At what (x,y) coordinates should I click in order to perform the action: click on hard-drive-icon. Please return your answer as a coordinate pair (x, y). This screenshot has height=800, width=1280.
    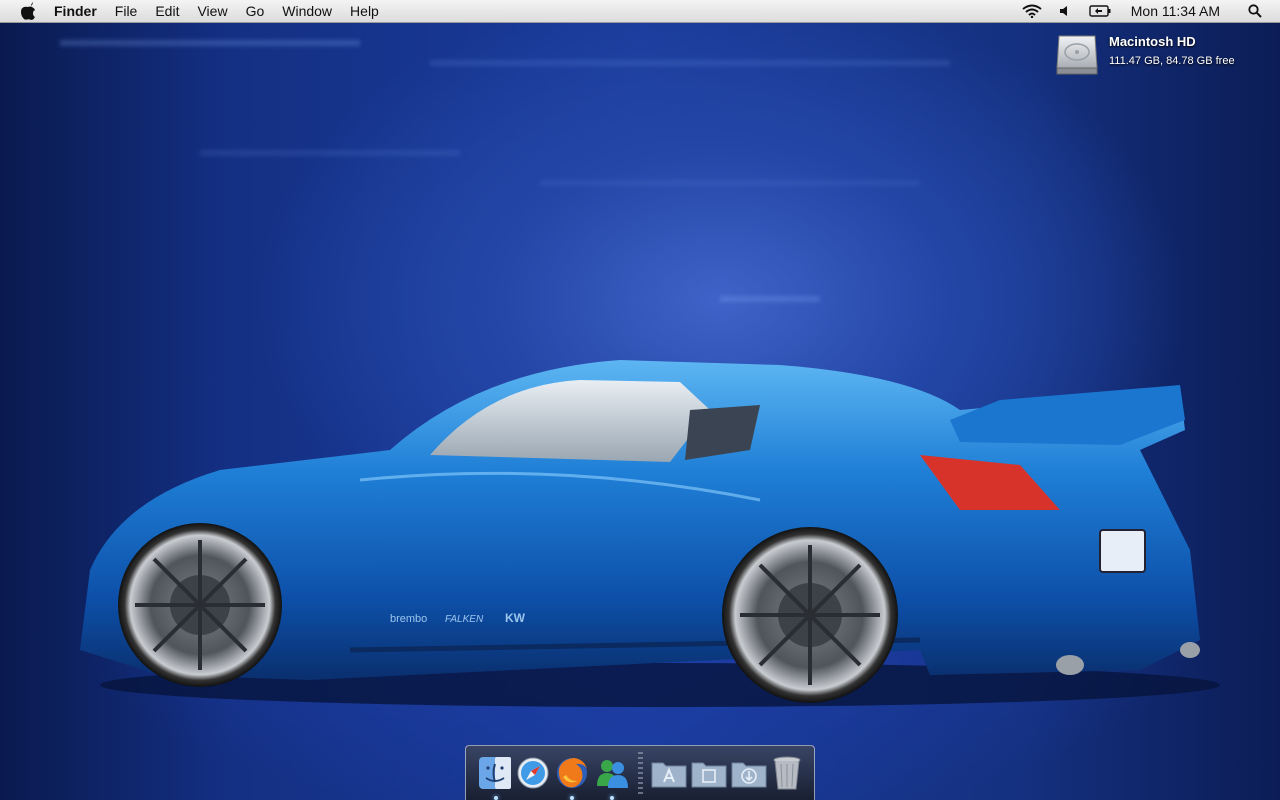
    Looking at the image, I should click on (1077, 55).